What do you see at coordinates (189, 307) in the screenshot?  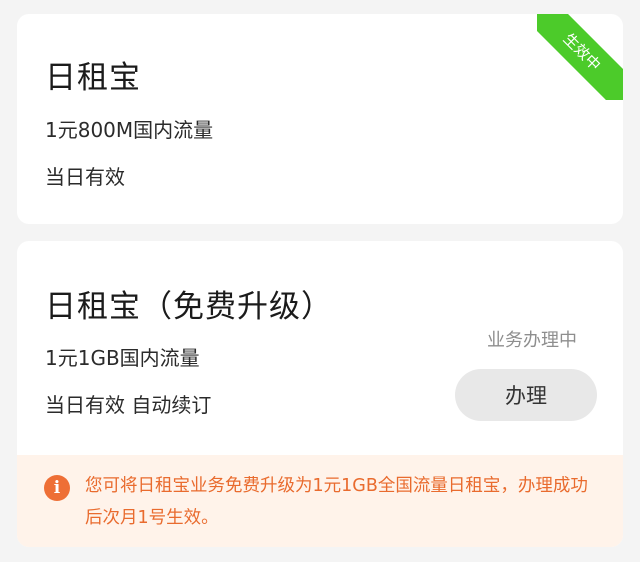 I see `plan-title: 日租宝（免费升级）` at bounding box center [189, 307].